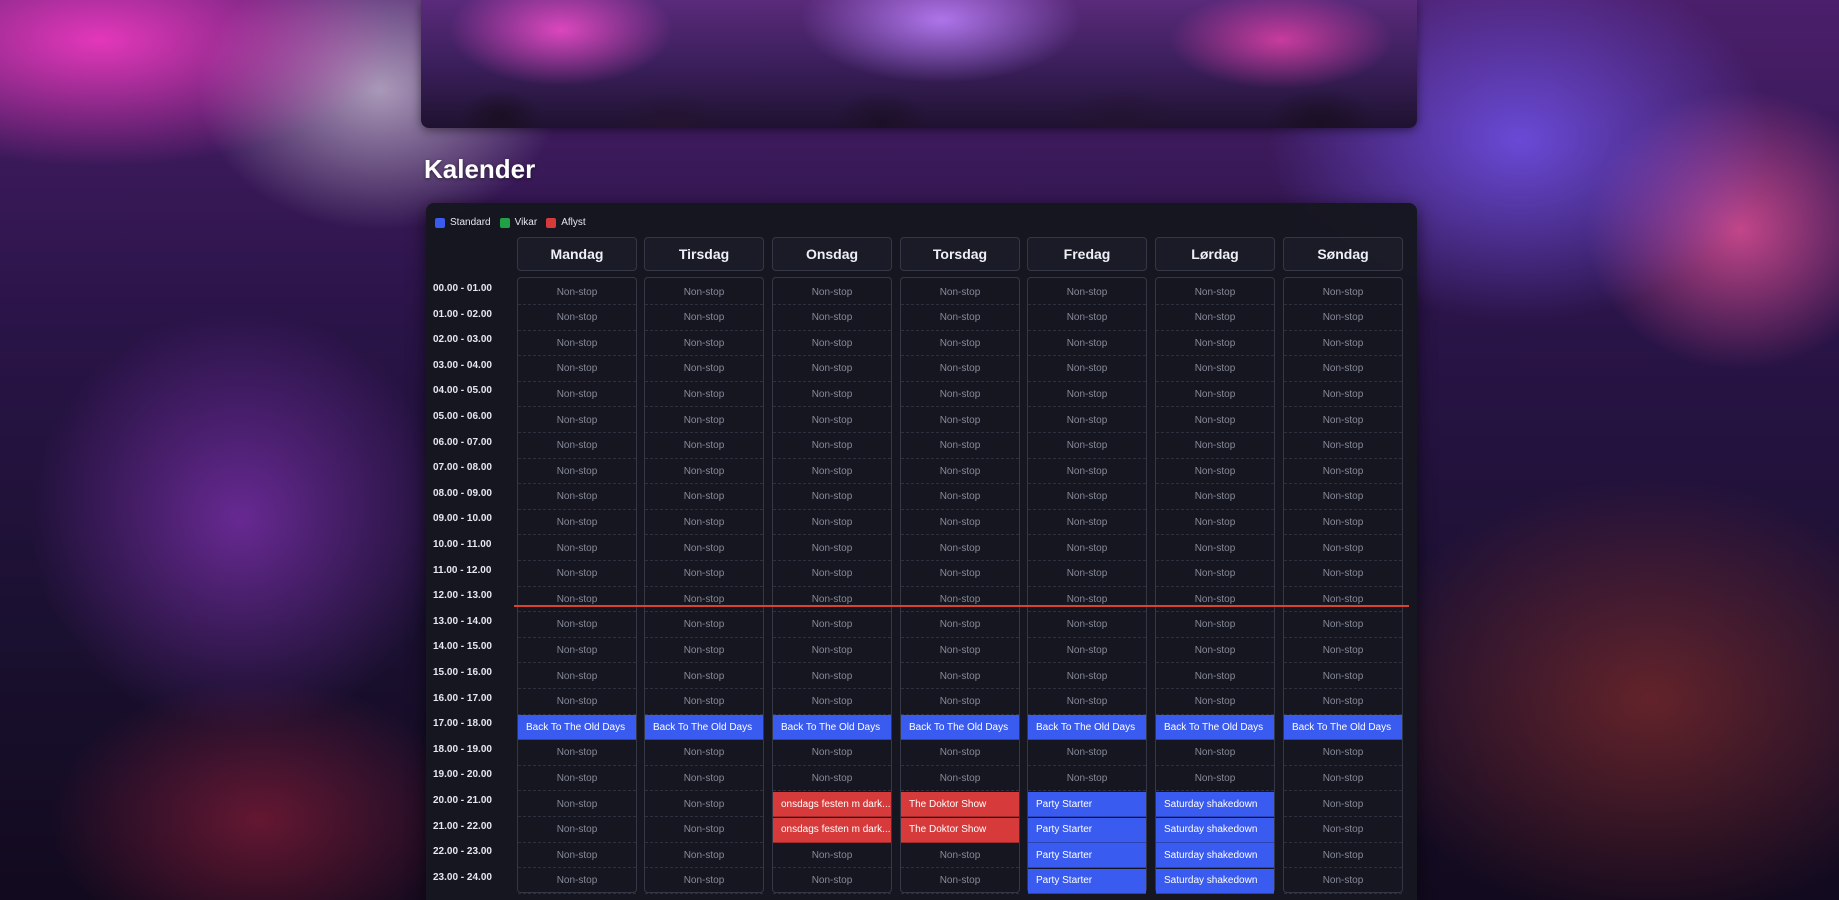 This screenshot has width=1839, height=900. Describe the element at coordinates (462, 570) in the screenshot. I see `time-label: 11.00 - 12.00` at that location.